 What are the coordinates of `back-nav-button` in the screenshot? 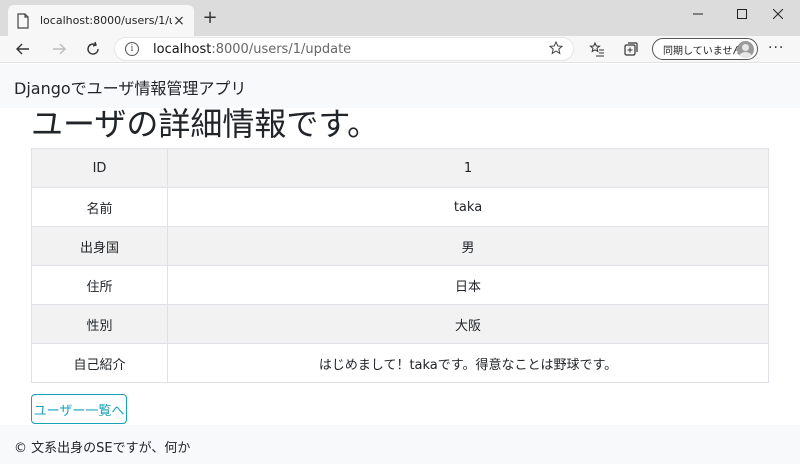 It's located at (23, 49).